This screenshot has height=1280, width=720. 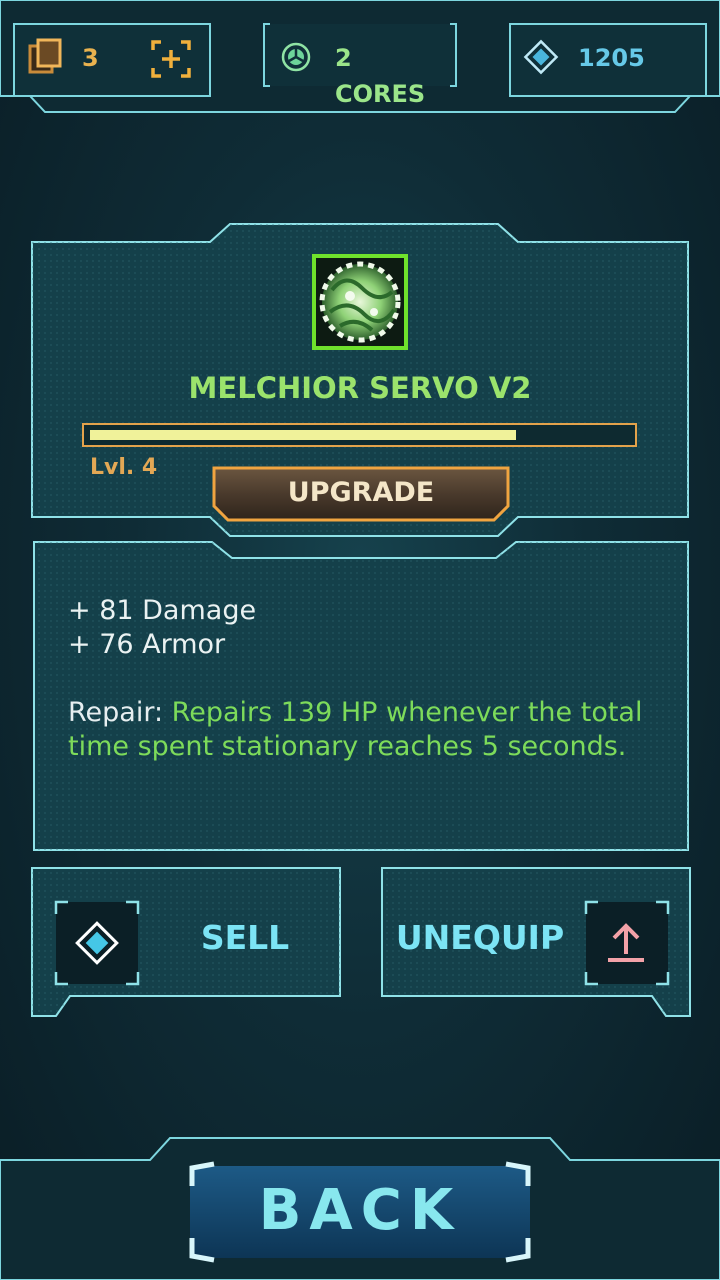 I want to click on add-cards-button, so click(x=172, y=59).